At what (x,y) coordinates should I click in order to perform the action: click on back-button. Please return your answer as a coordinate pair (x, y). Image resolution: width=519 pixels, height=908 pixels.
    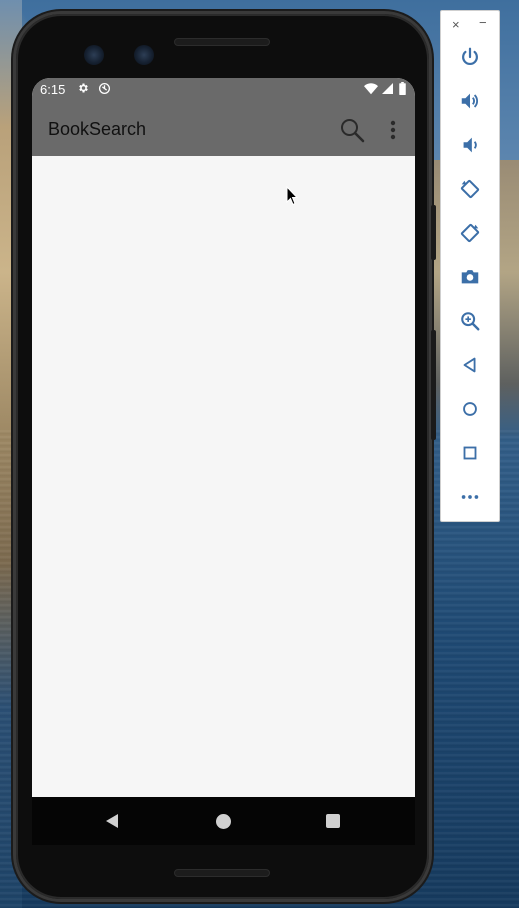
    Looking at the image, I should click on (470, 365).